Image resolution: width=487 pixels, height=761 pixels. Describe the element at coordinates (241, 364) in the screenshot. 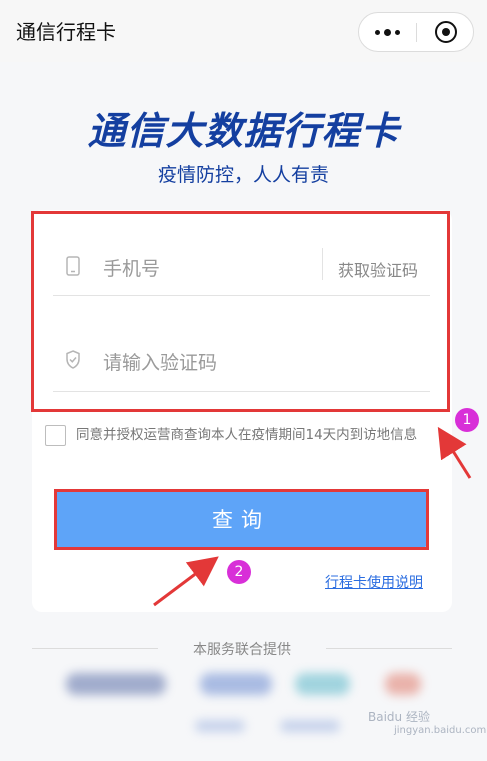

I see `verification-code-field: 请输入验证码` at that location.